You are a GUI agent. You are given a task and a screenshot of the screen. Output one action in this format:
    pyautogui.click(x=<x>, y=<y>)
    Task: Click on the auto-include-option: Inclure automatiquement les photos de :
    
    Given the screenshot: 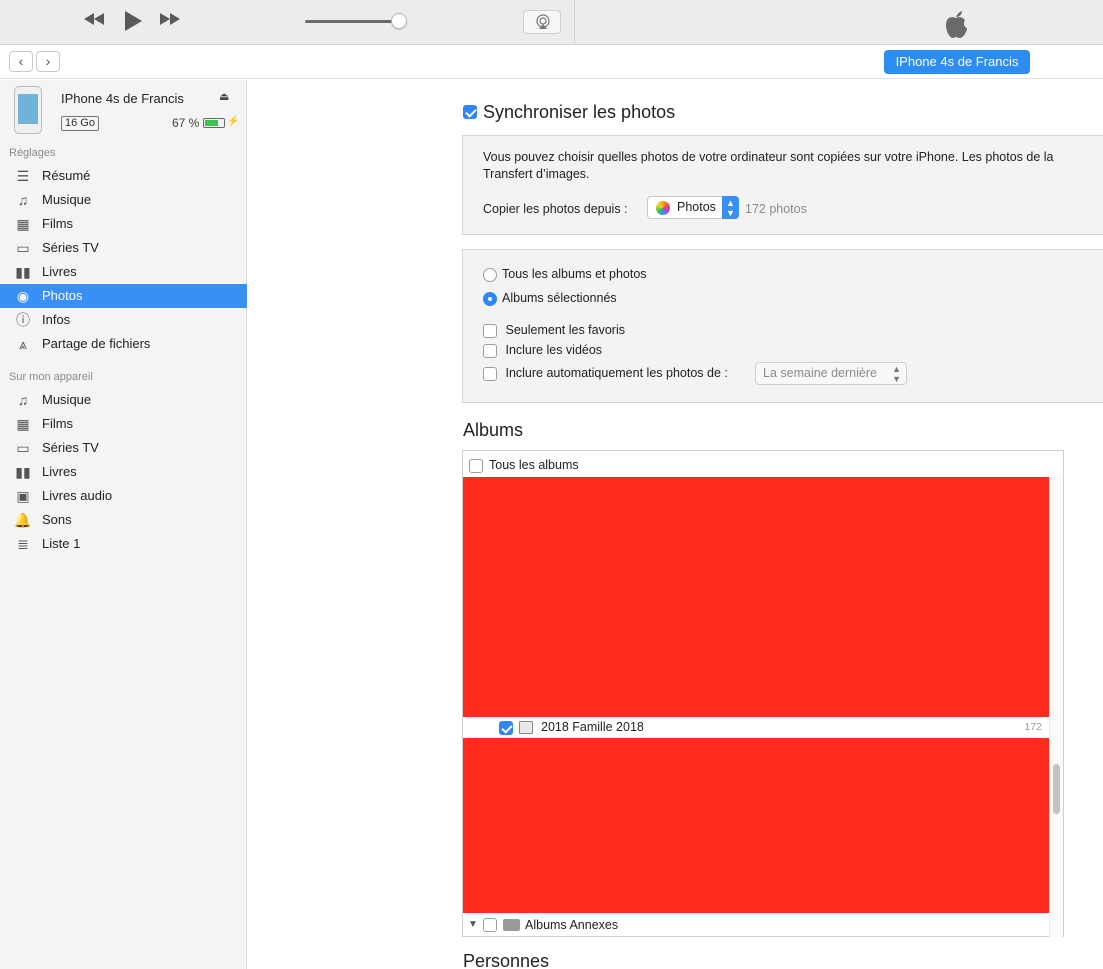 What is the action you would take?
    pyautogui.click(x=605, y=373)
    